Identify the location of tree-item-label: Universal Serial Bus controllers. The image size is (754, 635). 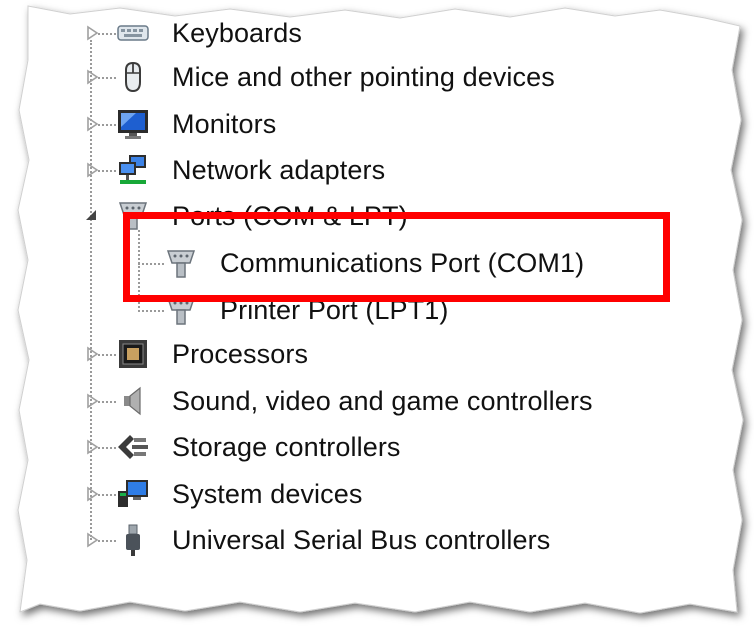
(361, 540).